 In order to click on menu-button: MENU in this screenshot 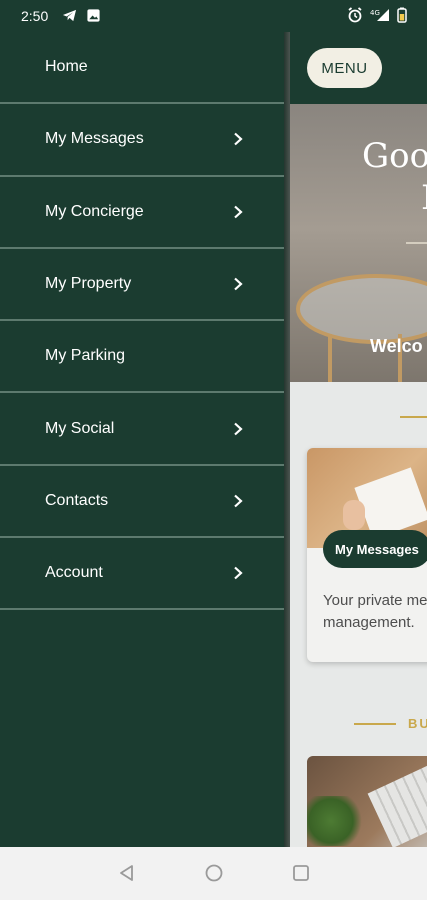, I will do `click(344, 68)`.